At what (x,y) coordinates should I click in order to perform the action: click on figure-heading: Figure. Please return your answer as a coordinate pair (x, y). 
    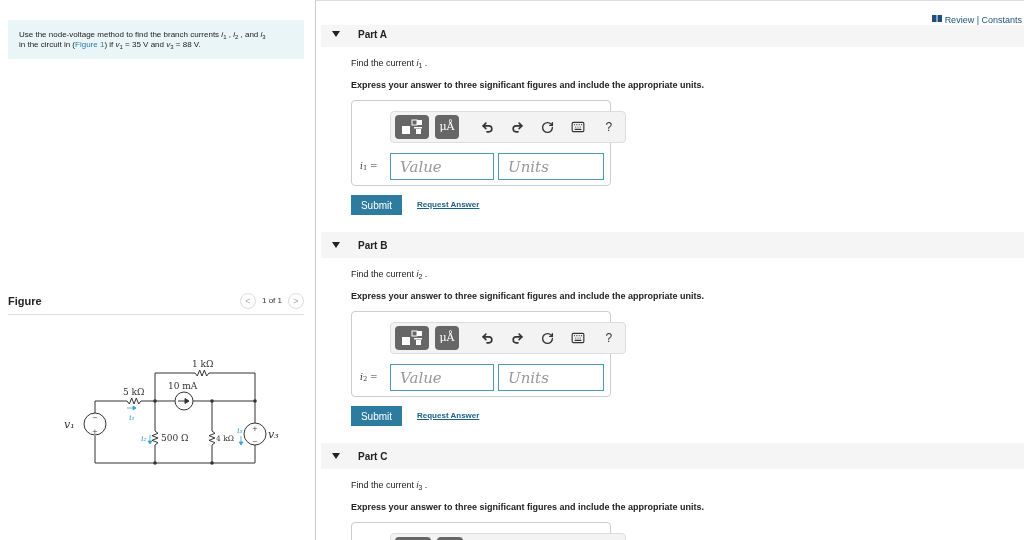
    Looking at the image, I should click on (25, 301).